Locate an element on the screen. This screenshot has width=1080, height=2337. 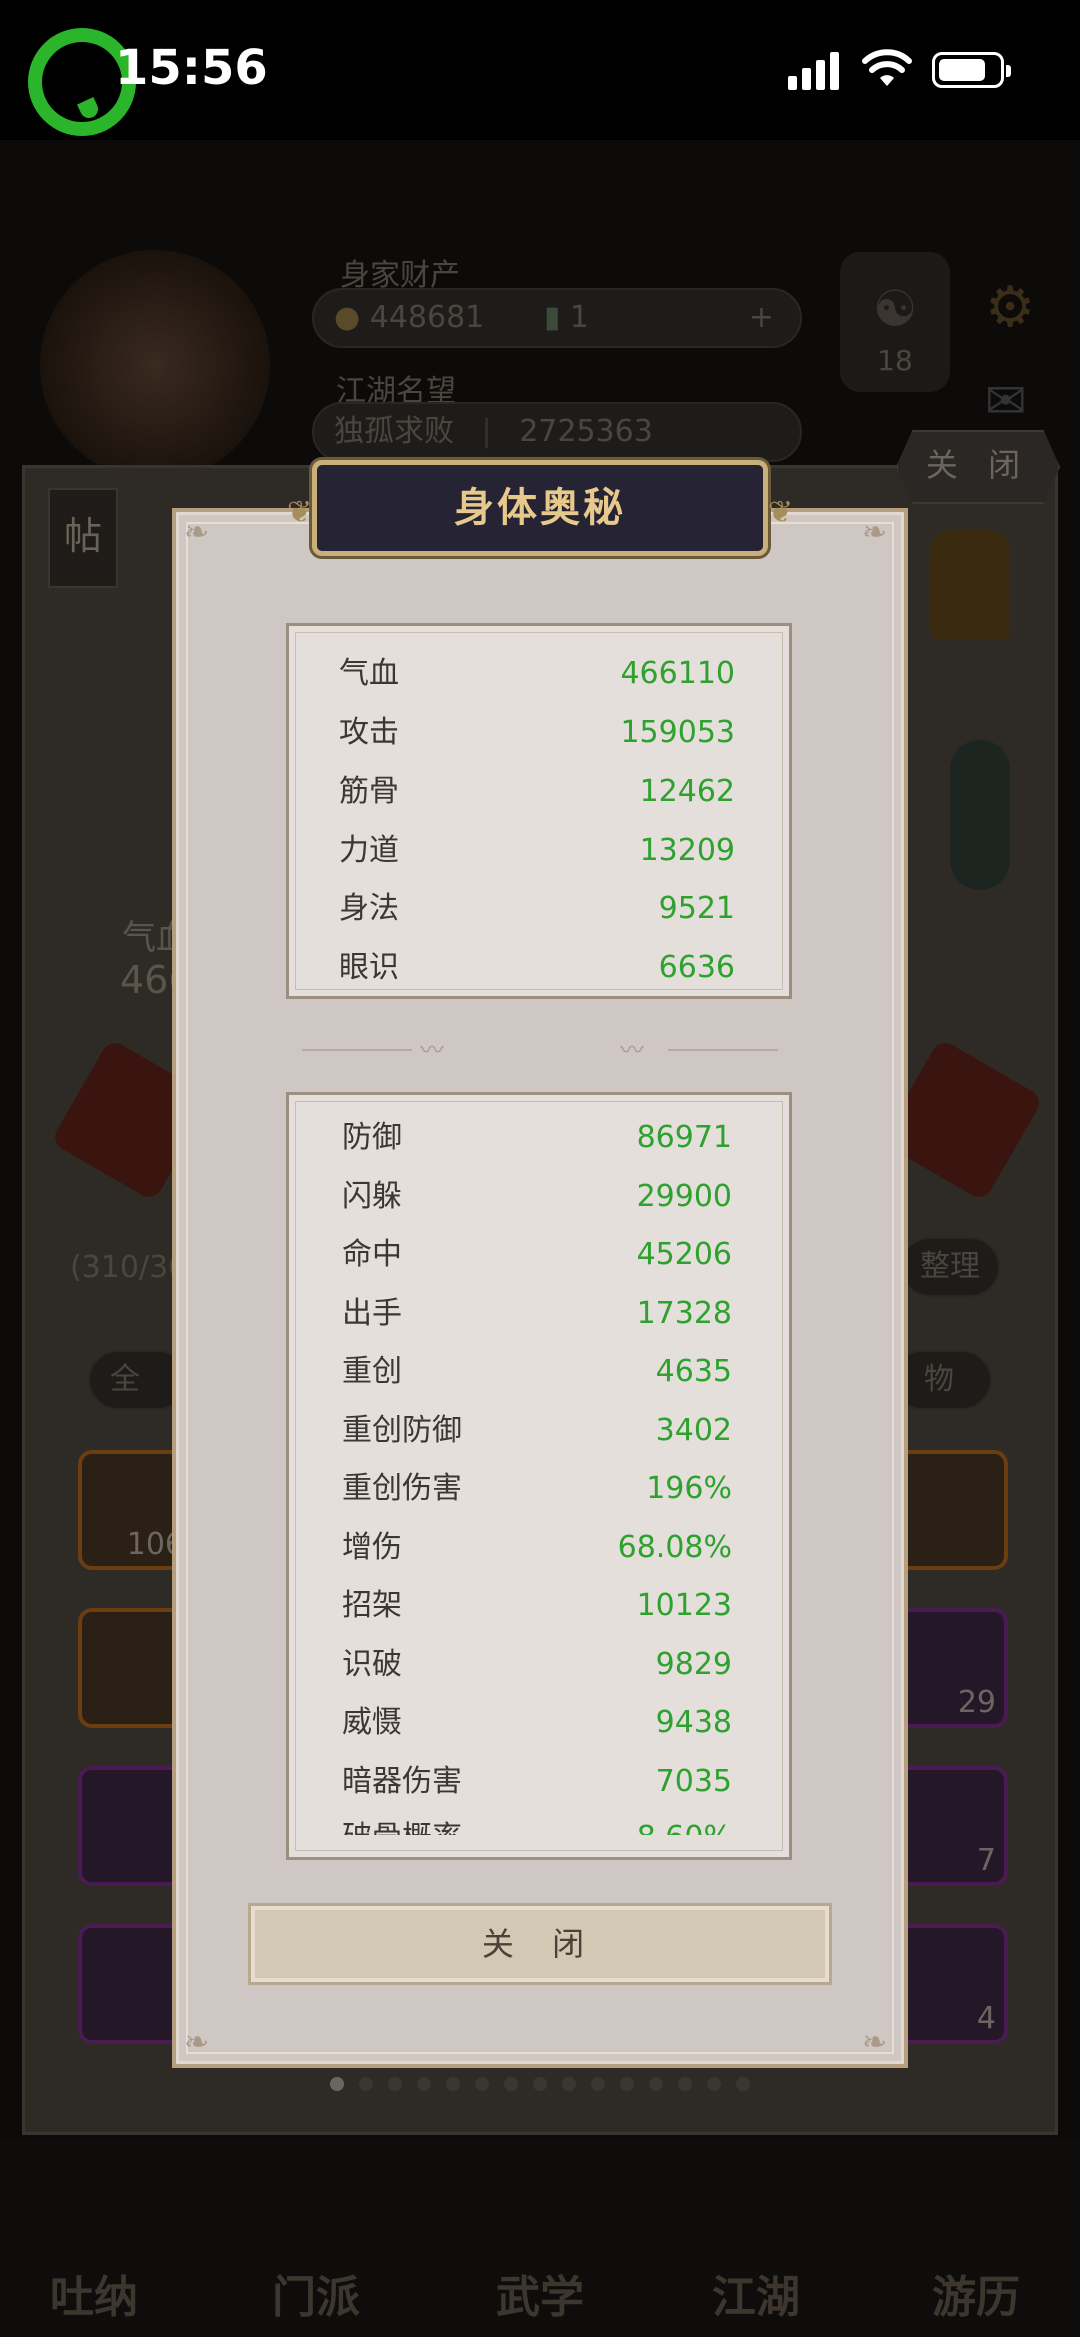
status-time: 15:56 is located at coordinates (191, 68).